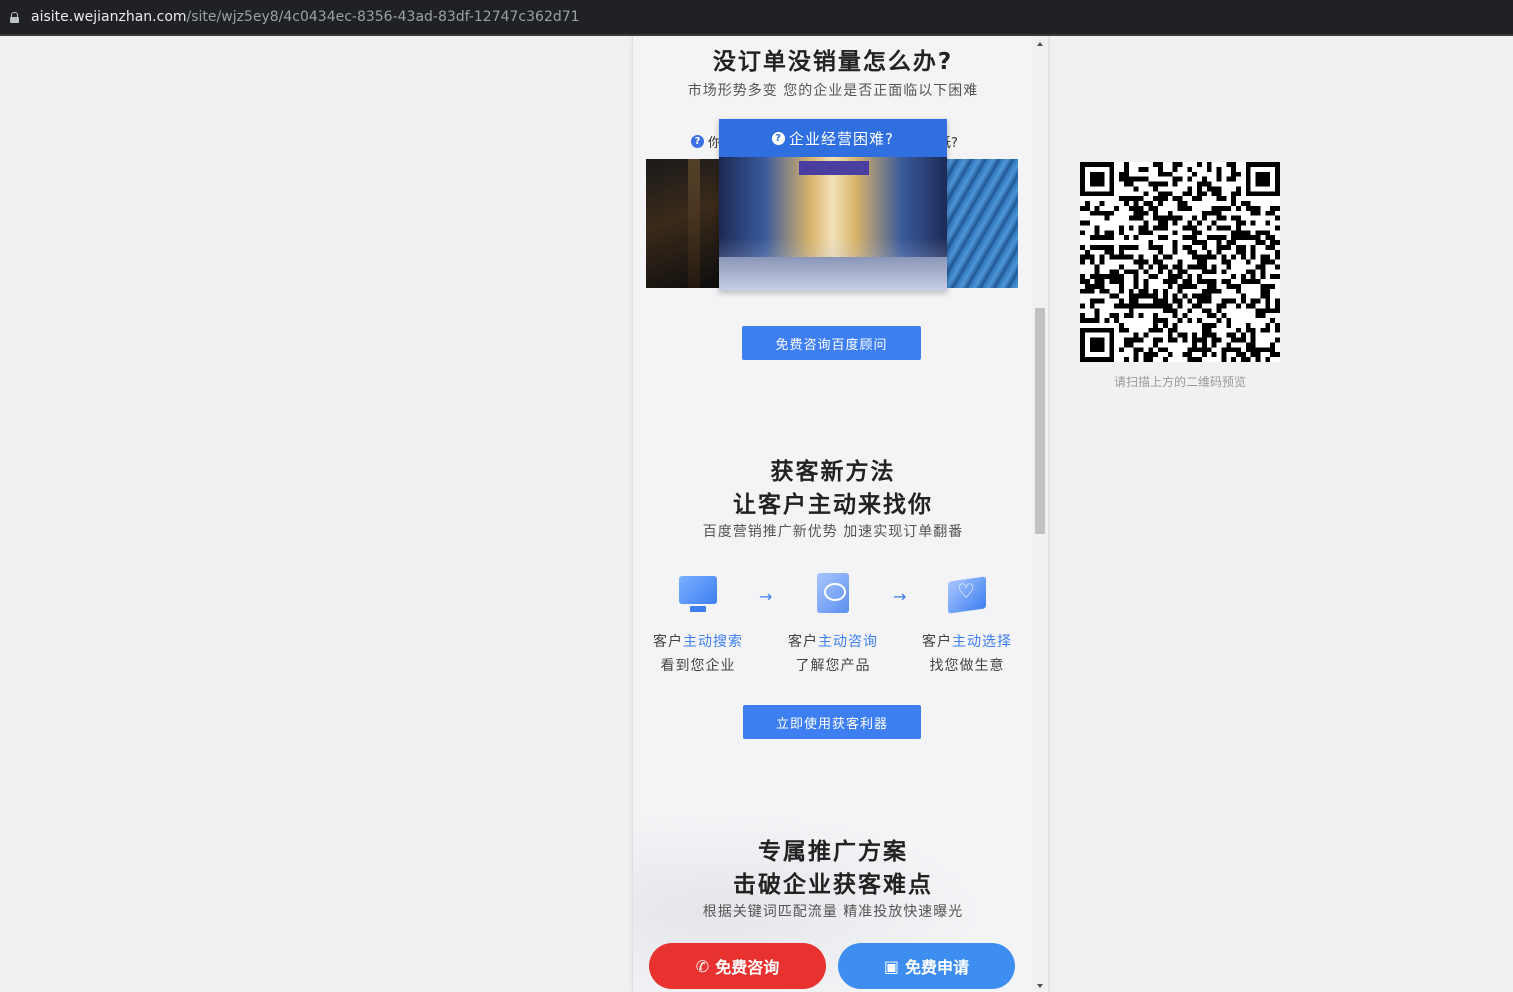 The image size is (1513, 992). I want to click on section3-title-line2: 击破企业获客难点, so click(833, 885).